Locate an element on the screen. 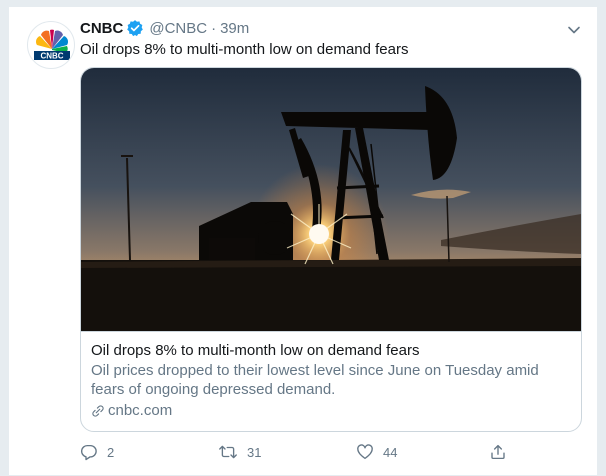 The height and width of the screenshot is (476, 606). like-count: 44 is located at coordinates (390, 452).